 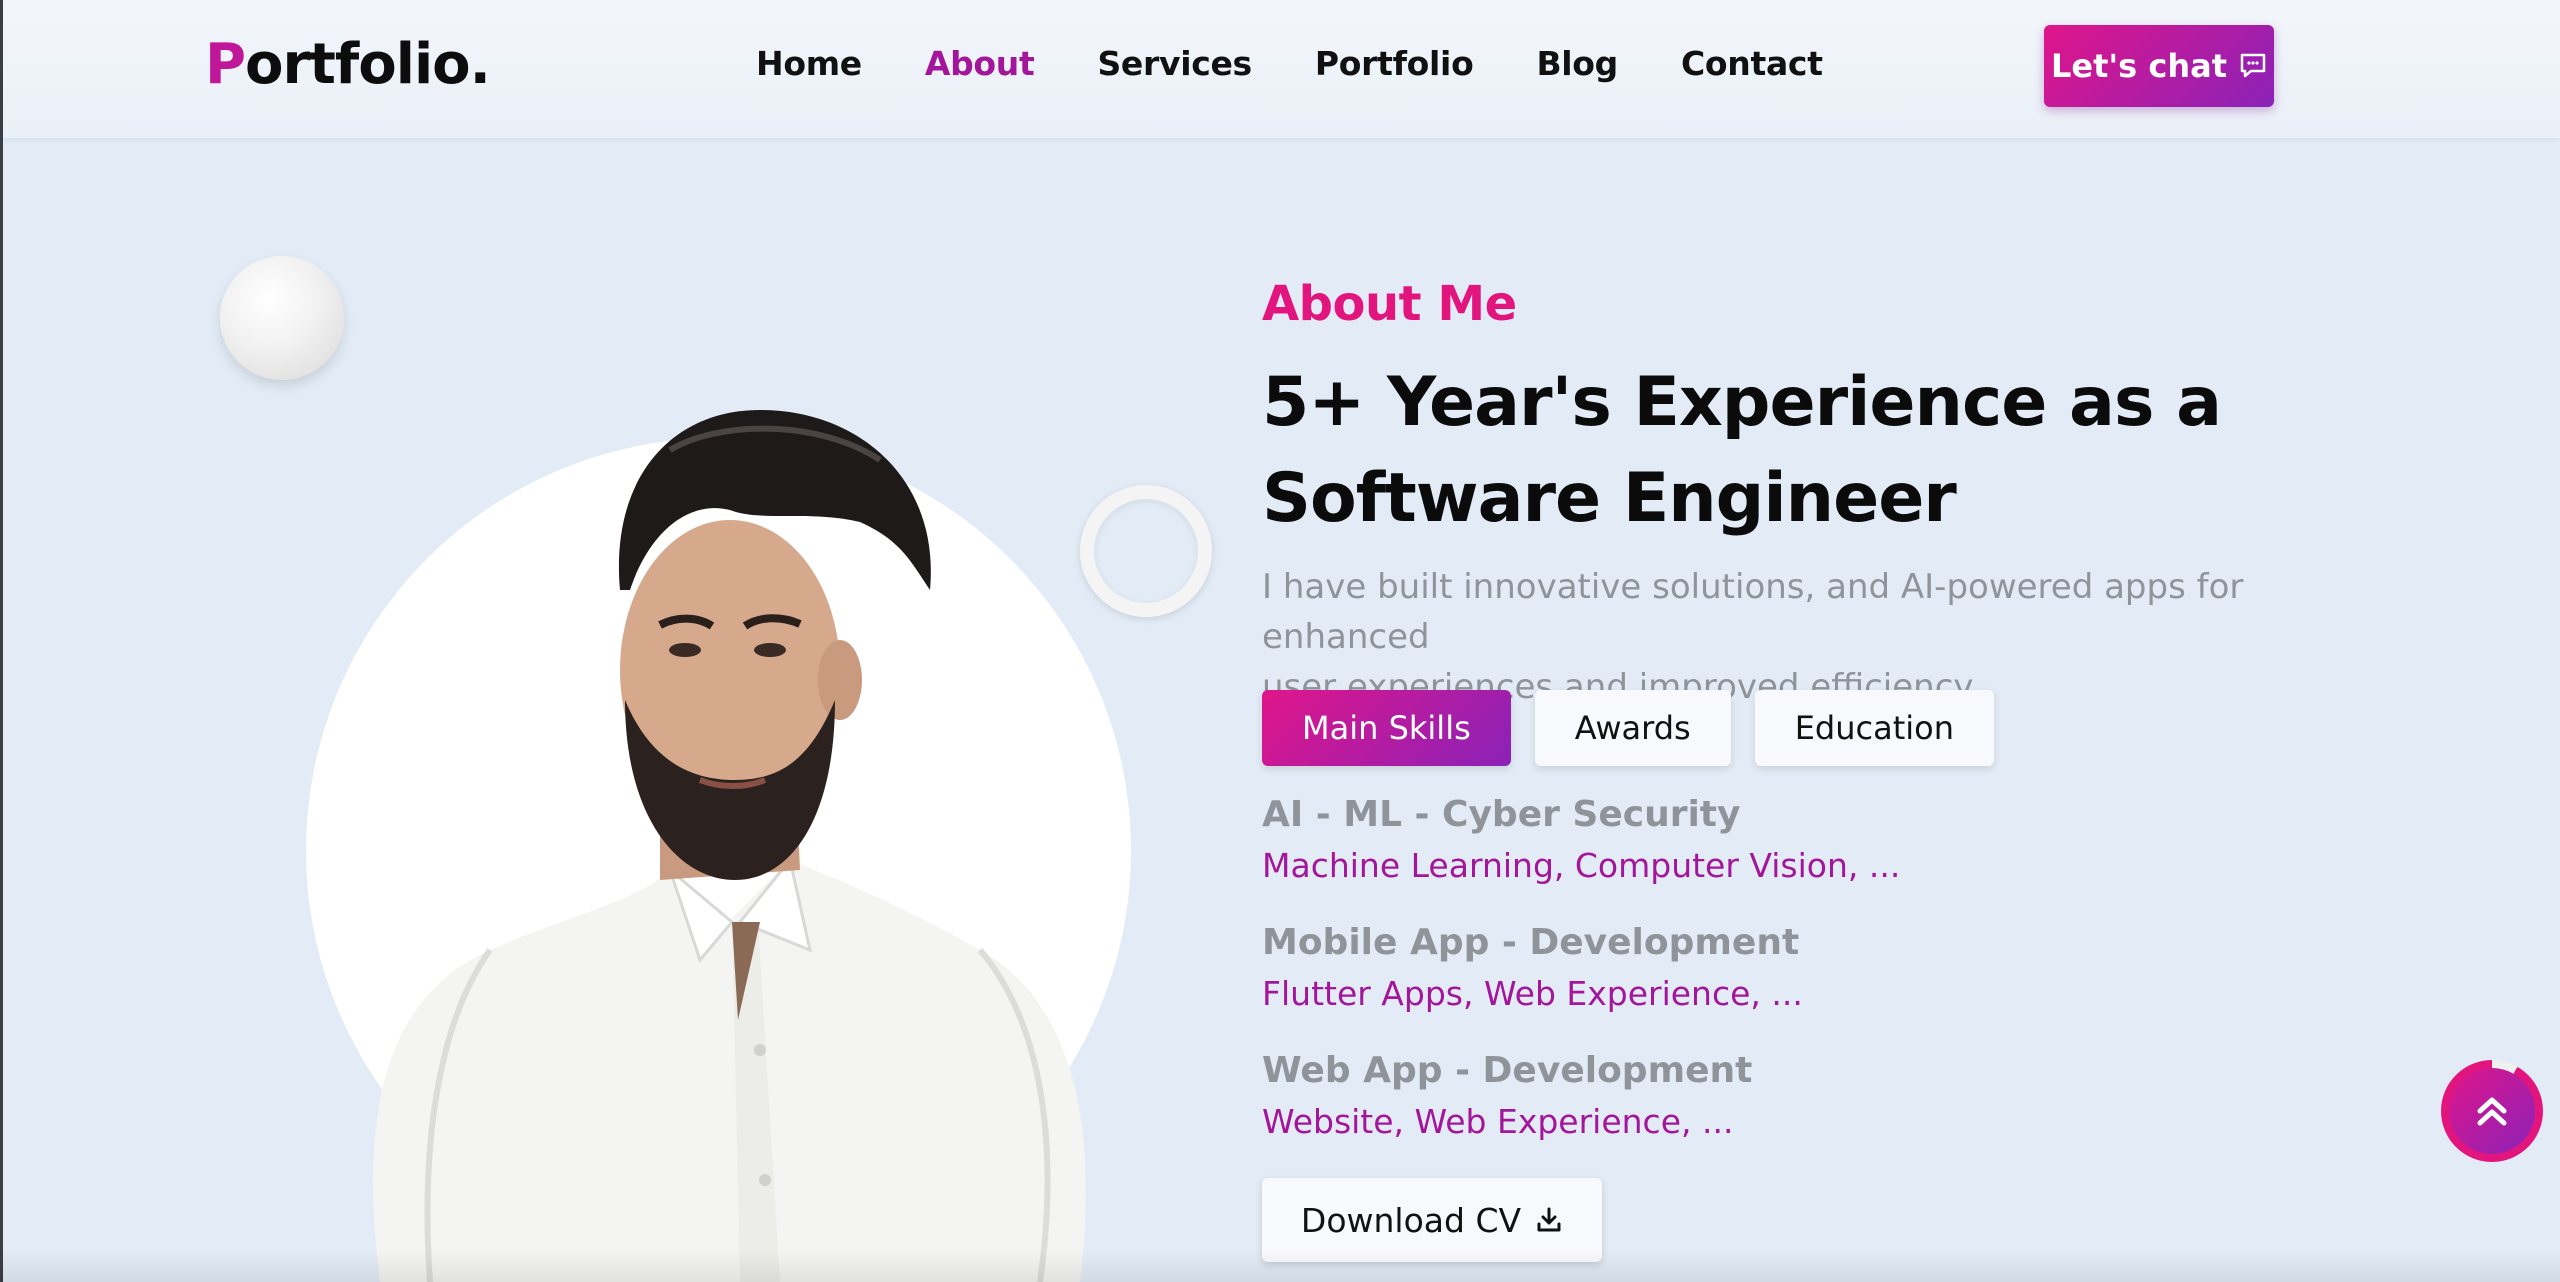 I want to click on scroll-to-top-button, so click(x=2492, y=1111).